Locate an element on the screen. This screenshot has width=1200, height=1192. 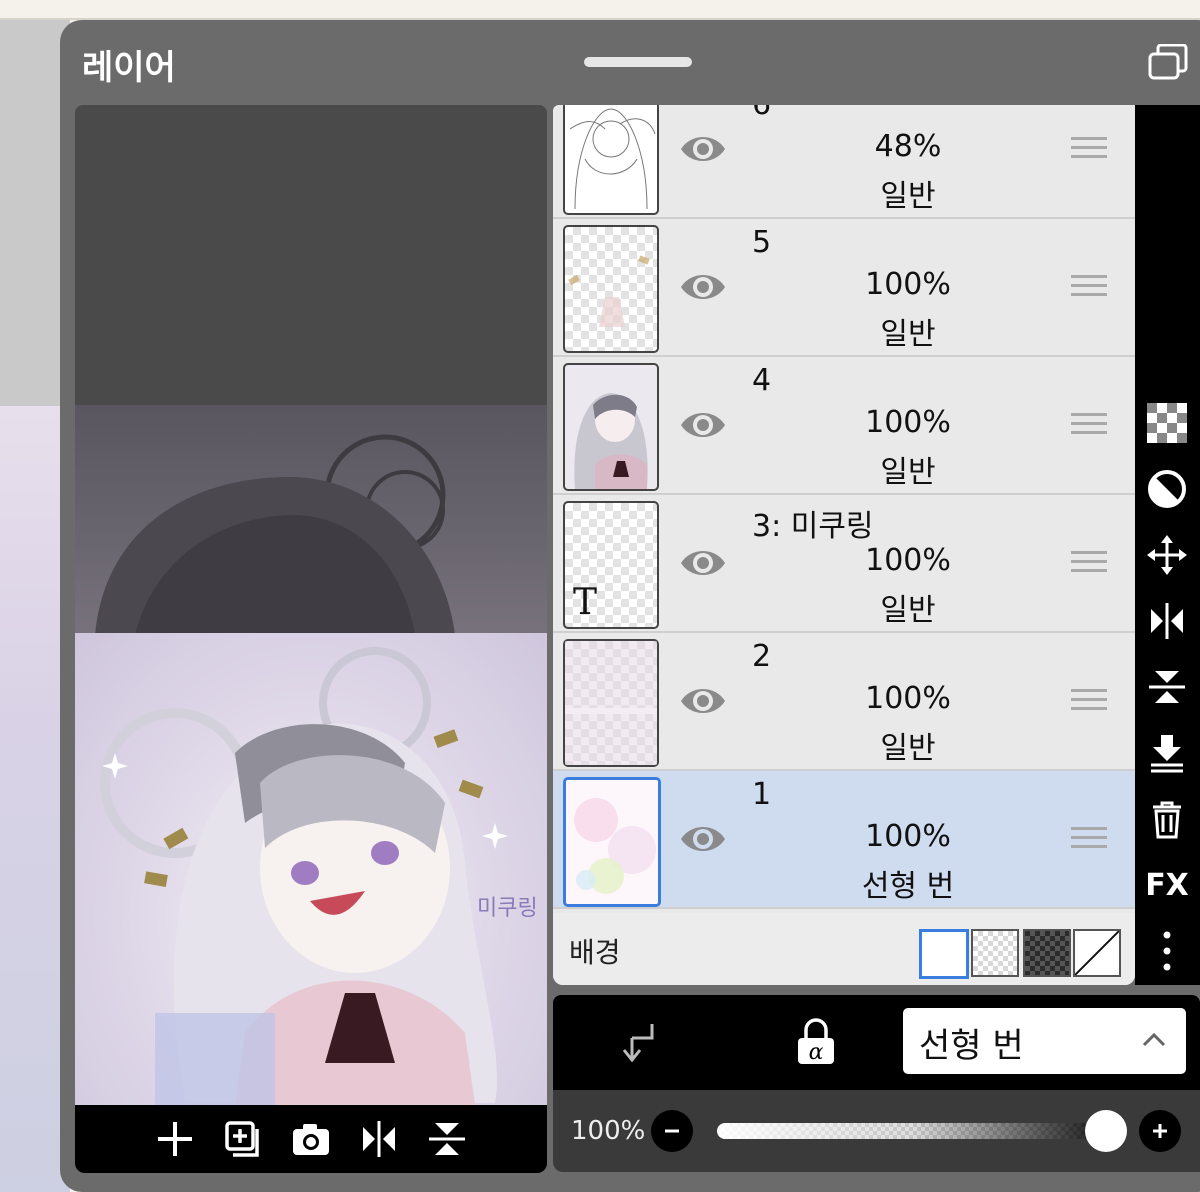
layer-name: 3: 미쿠링 is located at coordinates (813, 526).